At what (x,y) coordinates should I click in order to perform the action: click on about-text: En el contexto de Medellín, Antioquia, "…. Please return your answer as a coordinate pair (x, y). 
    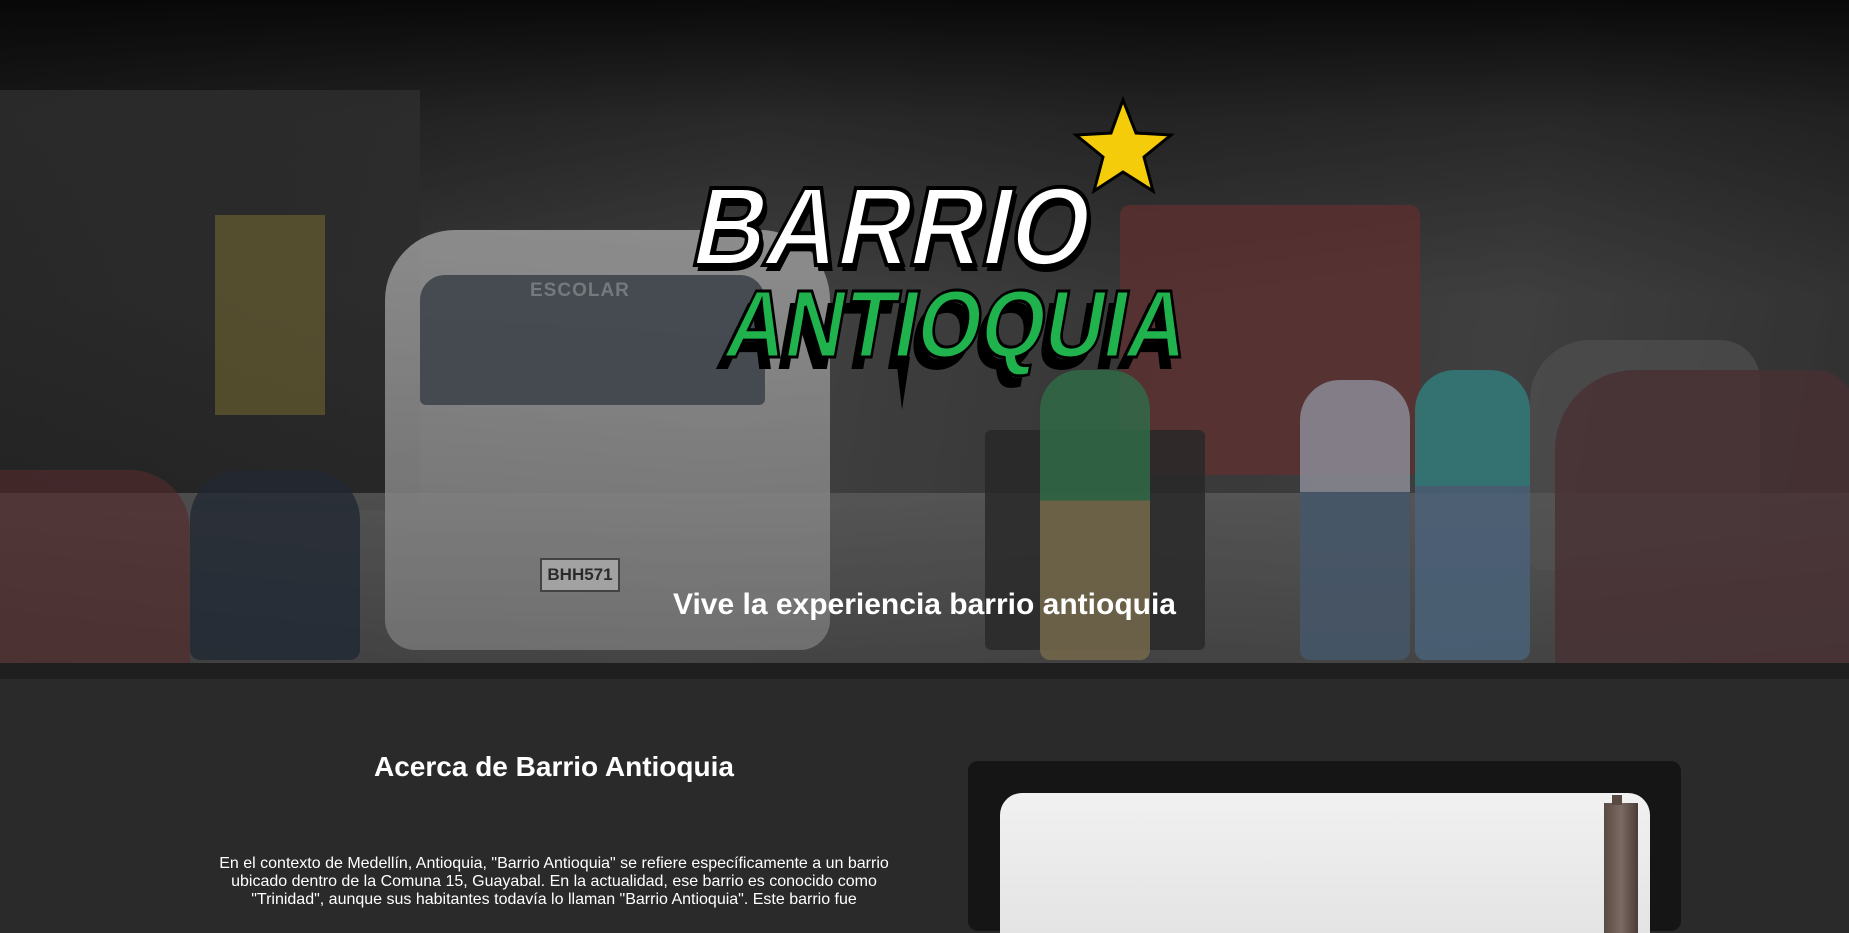
    Looking at the image, I should click on (554, 881).